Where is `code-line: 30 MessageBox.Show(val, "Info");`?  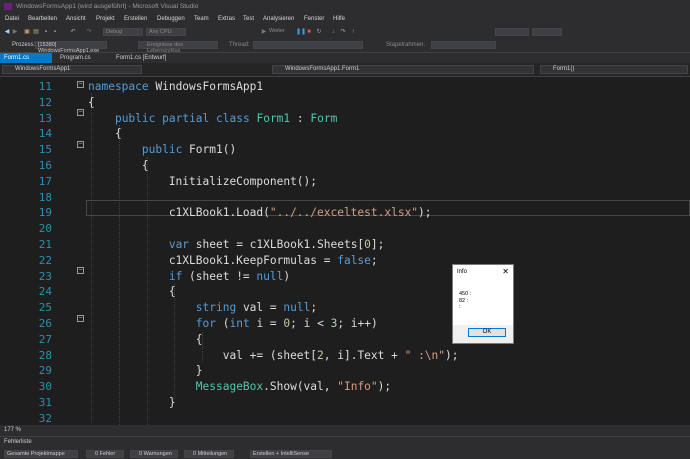 code-line: 30 MessageBox.Show(val, "Info"); is located at coordinates (345, 387).